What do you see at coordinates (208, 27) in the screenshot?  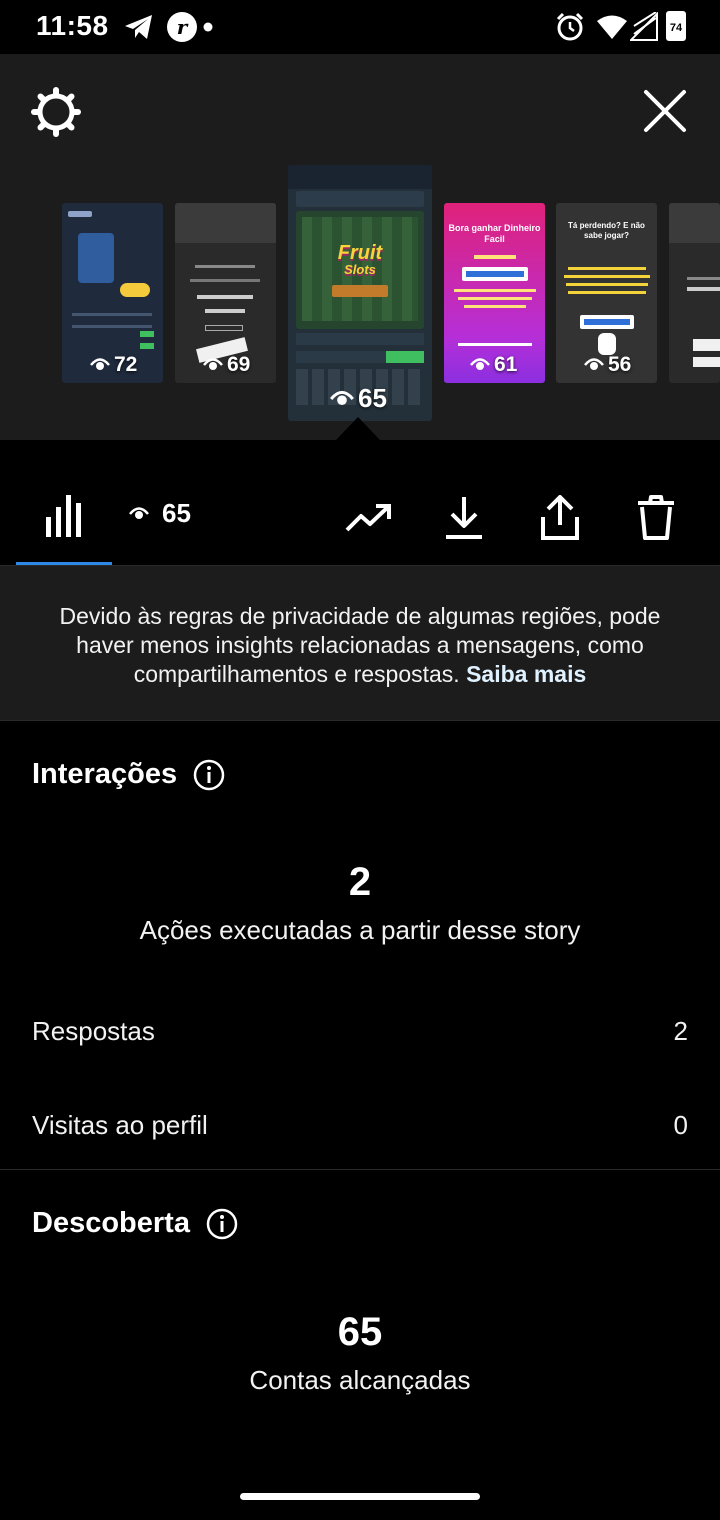 I see `dot-icon` at bounding box center [208, 27].